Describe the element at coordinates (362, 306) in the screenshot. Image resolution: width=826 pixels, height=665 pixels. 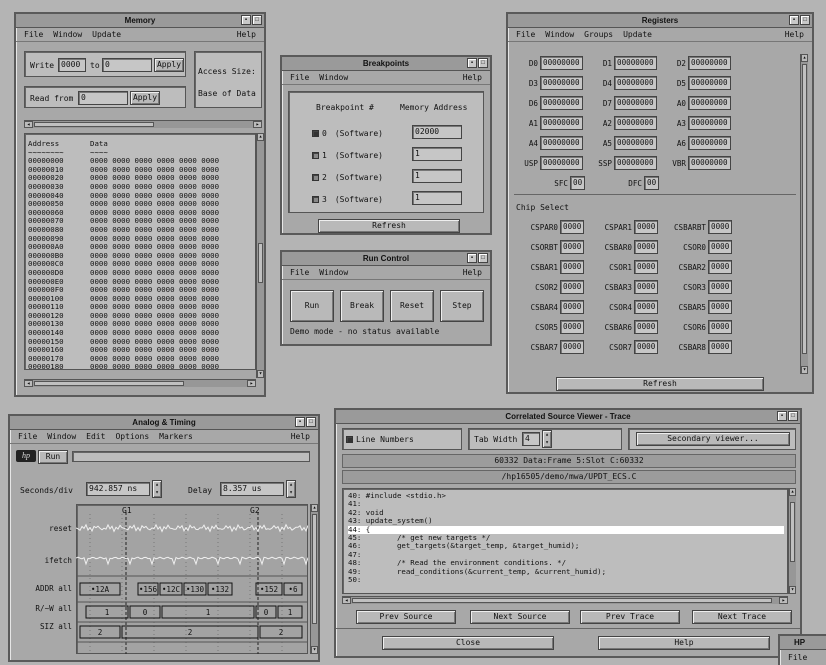
I see `break-button: Break` at that location.